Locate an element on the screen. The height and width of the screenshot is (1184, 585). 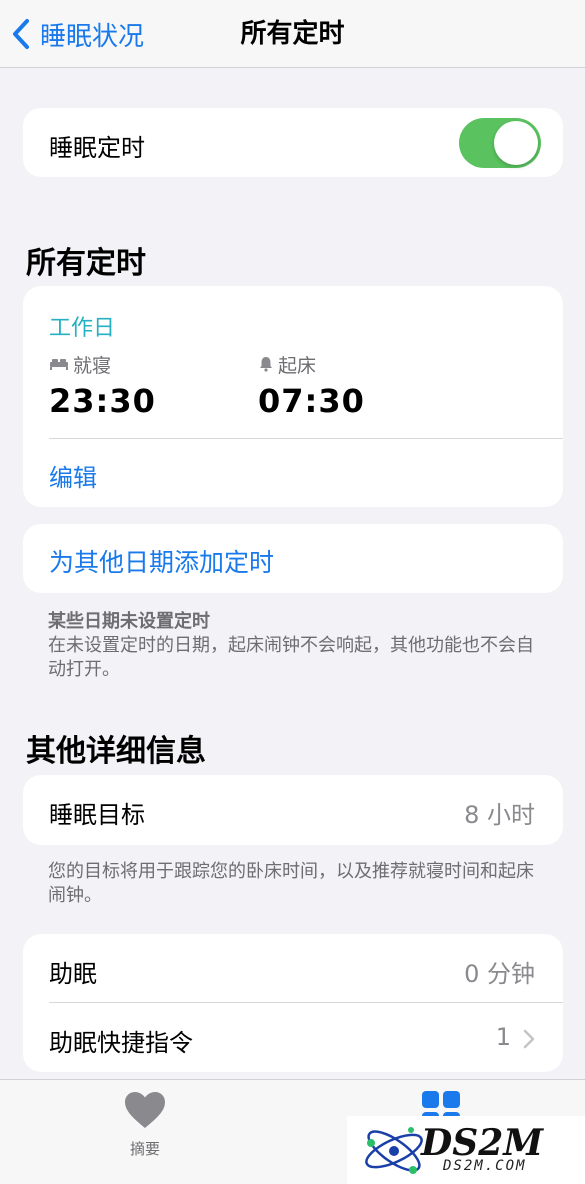
sleep-goal-value: 8 小时 is located at coordinates (499, 815).